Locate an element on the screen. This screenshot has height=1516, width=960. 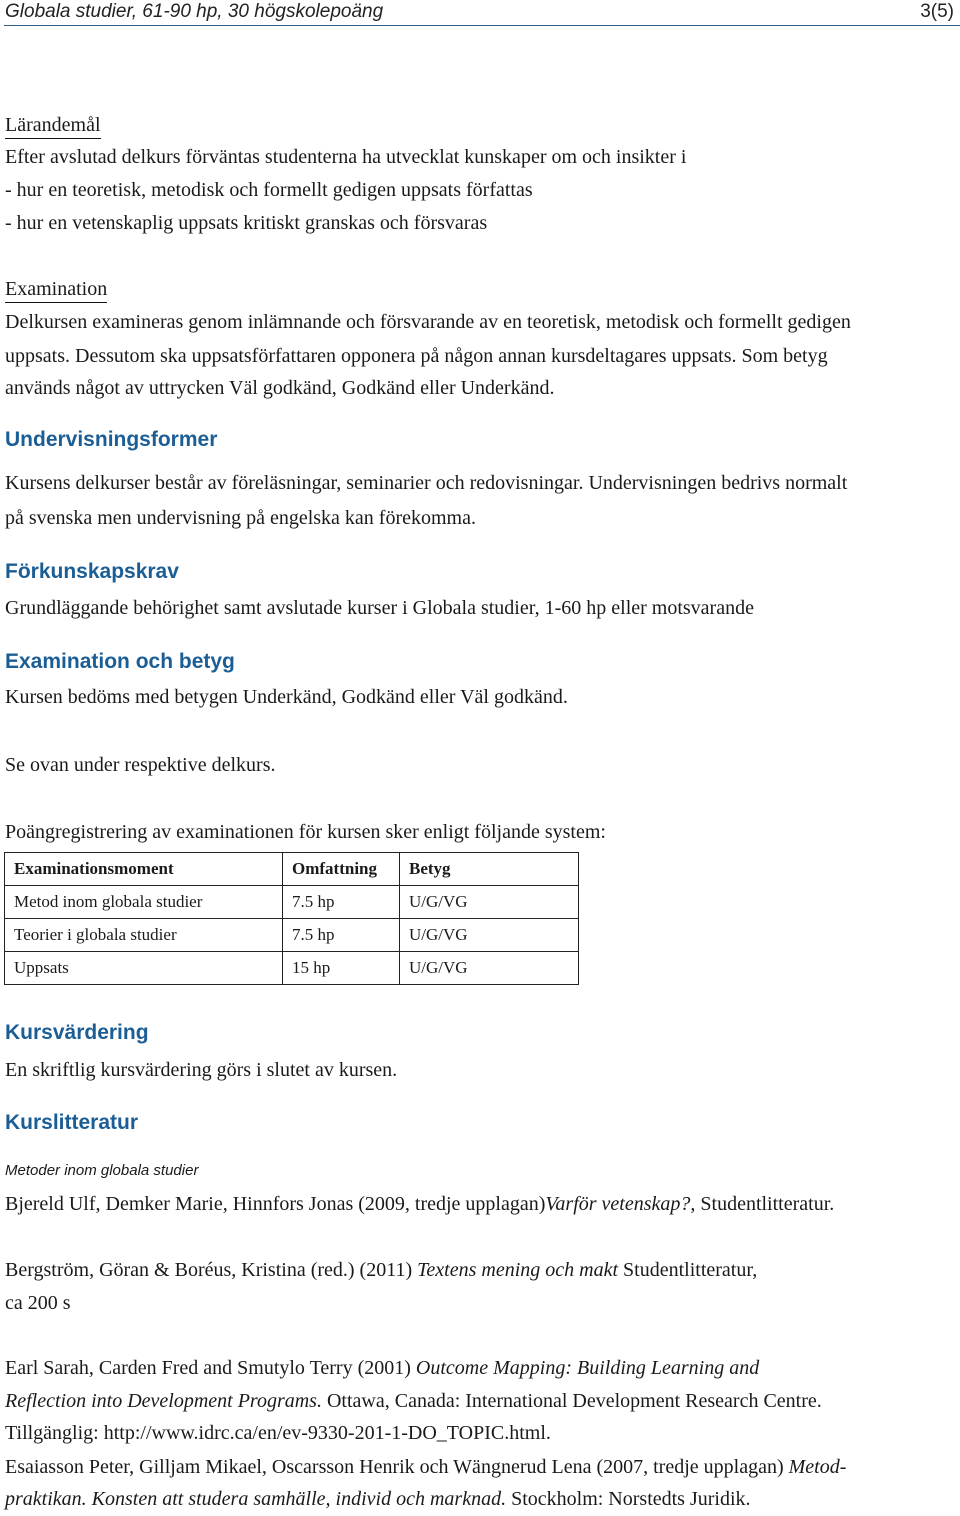
table-cell: 15 hp is located at coordinates (341, 968).